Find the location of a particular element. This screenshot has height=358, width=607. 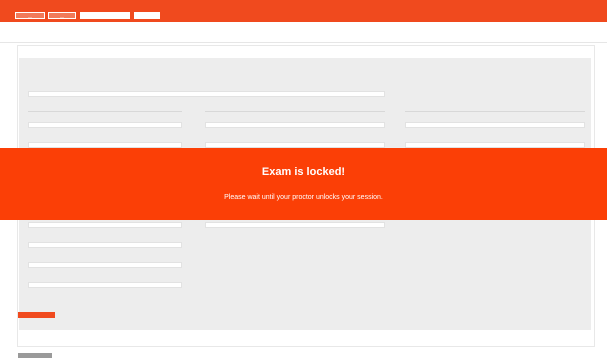

toolbar-button-2: — is located at coordinates (62, 15).